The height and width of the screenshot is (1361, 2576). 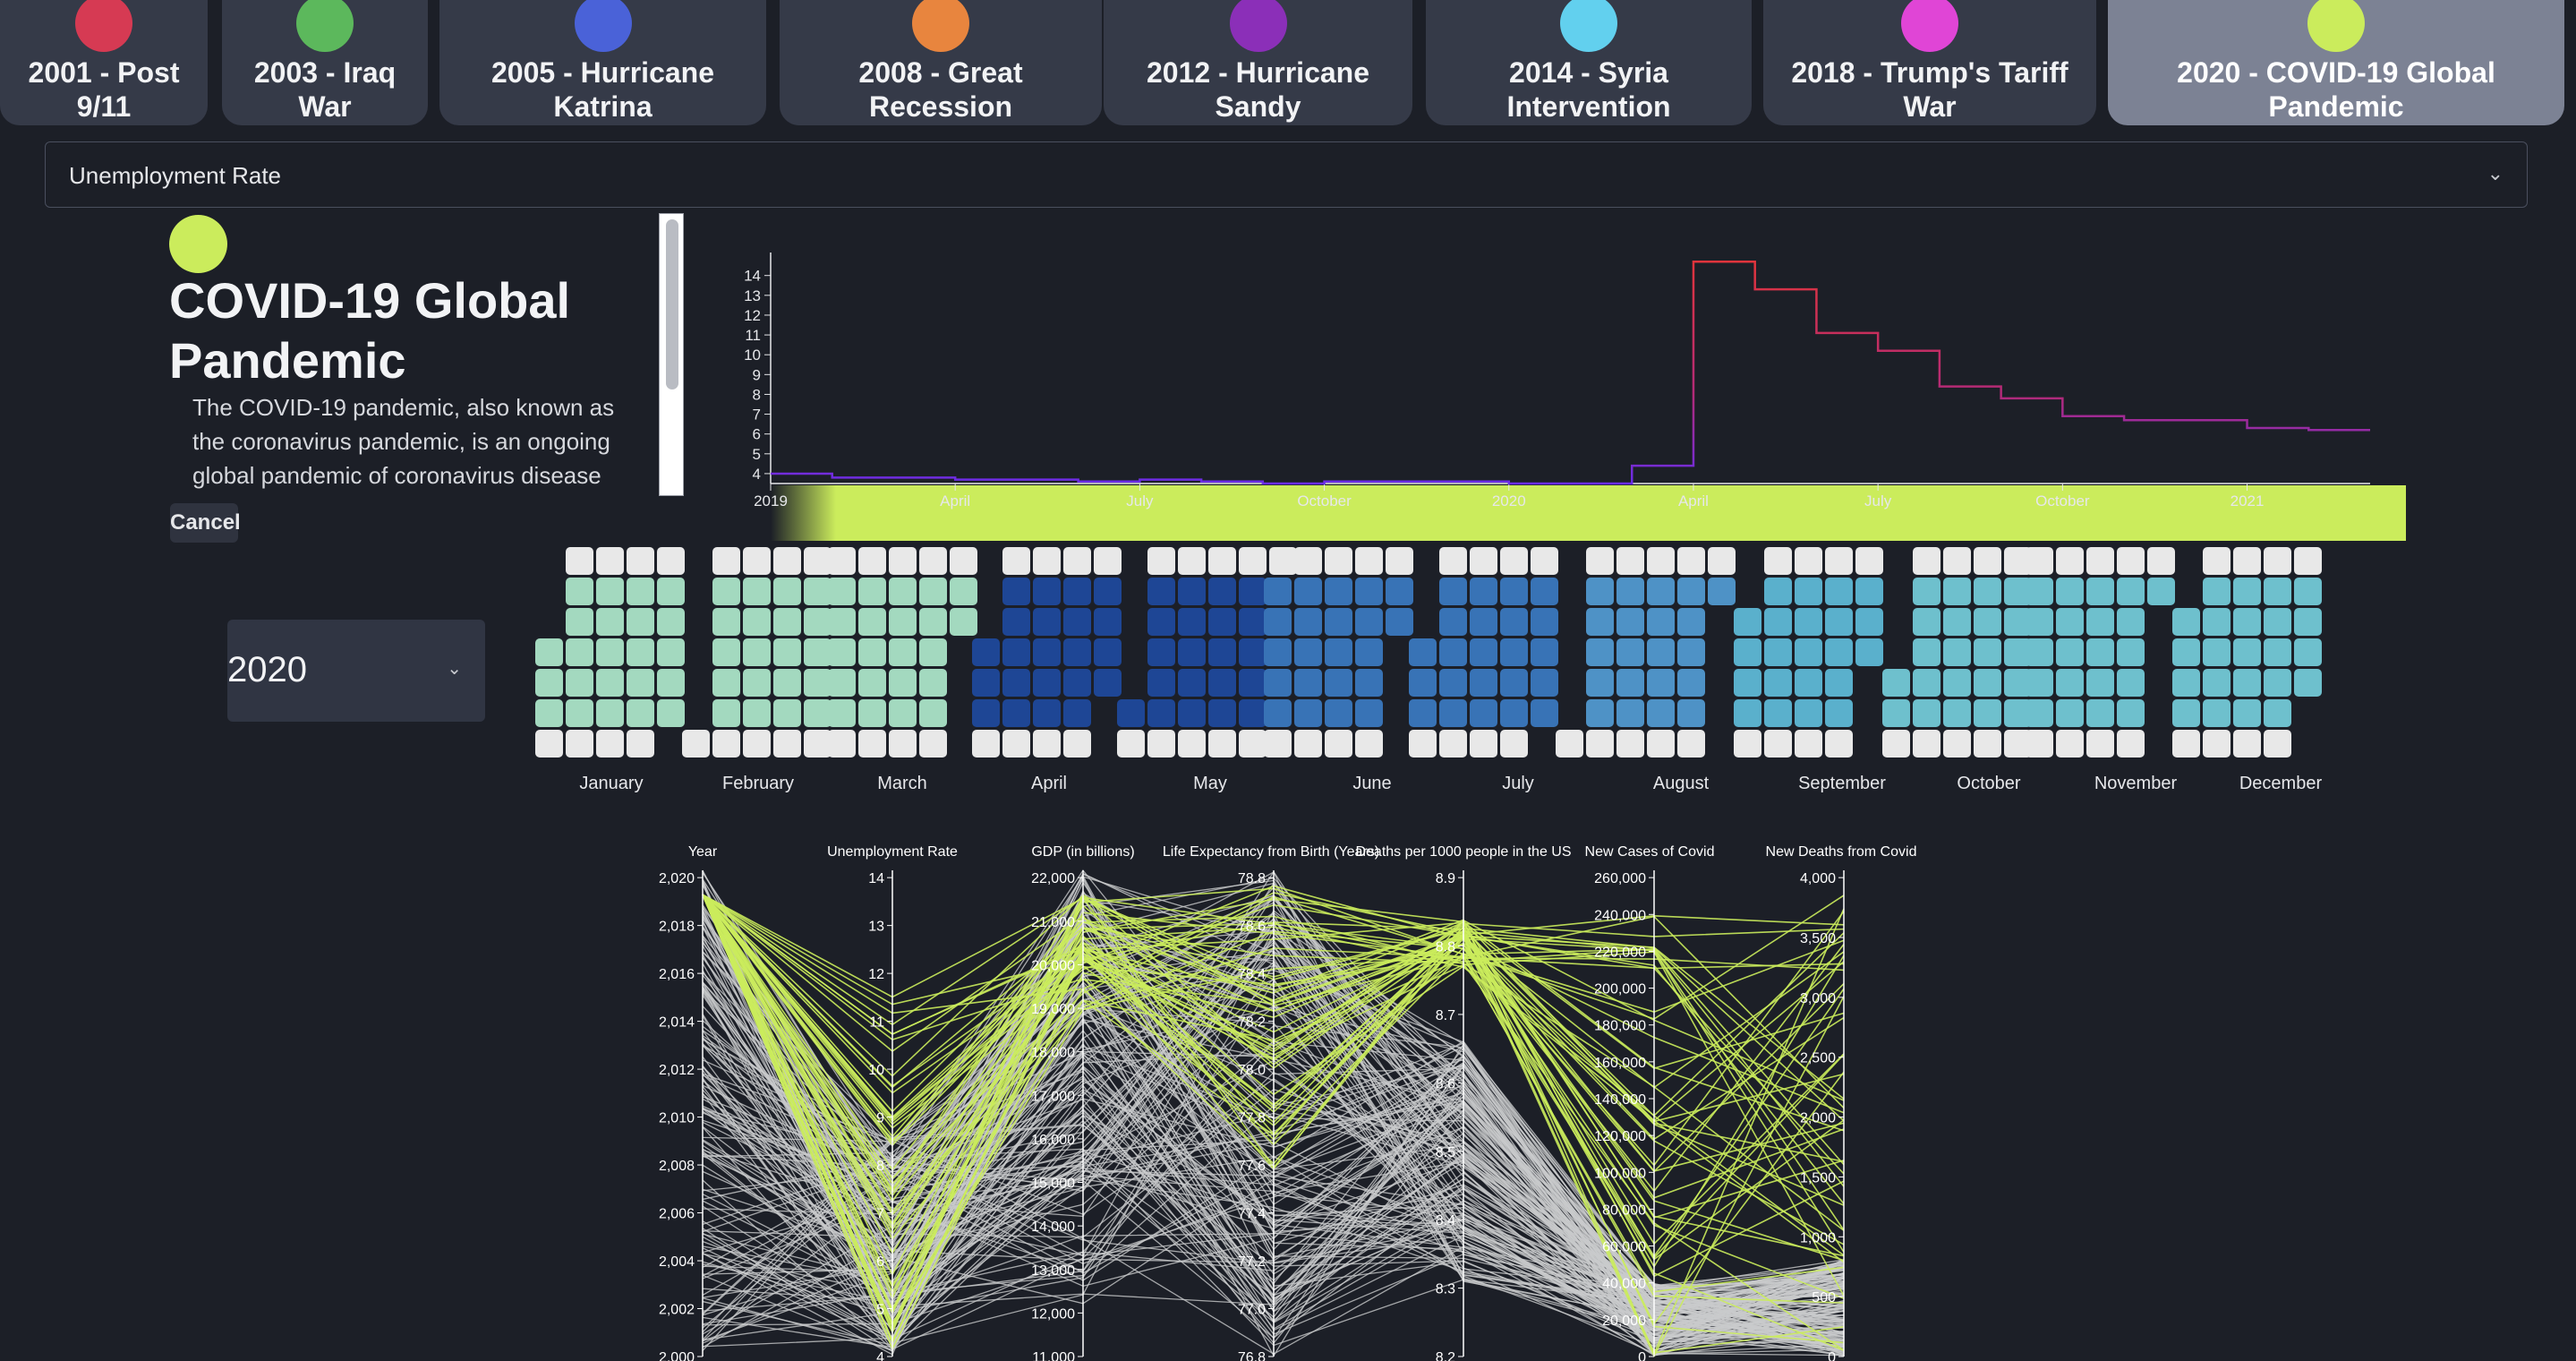 I want to click on month-label: June, so click(x=1371, y=784).